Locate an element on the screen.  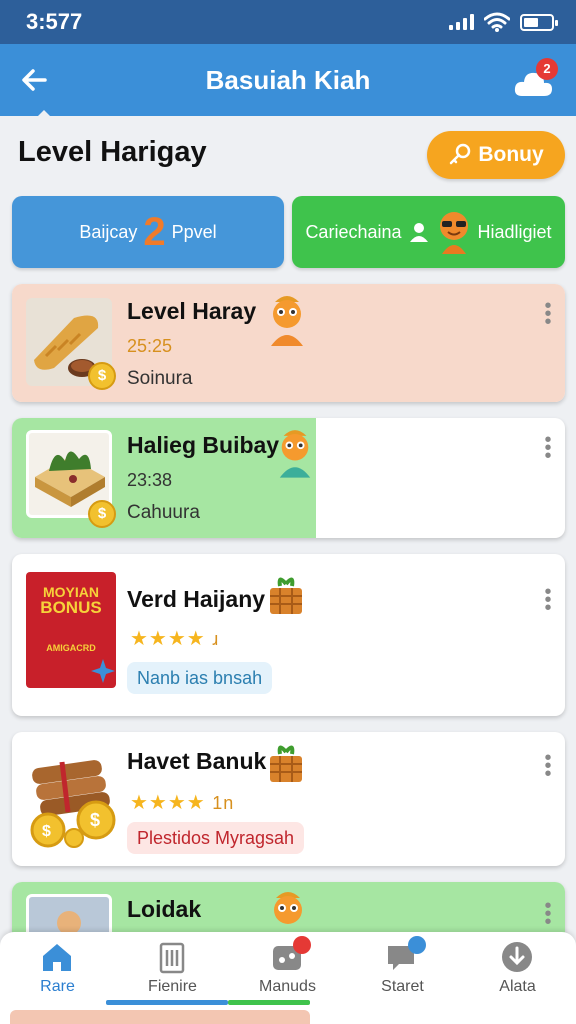
nav-item-staret: Staret is located at coordinates (402, 978).